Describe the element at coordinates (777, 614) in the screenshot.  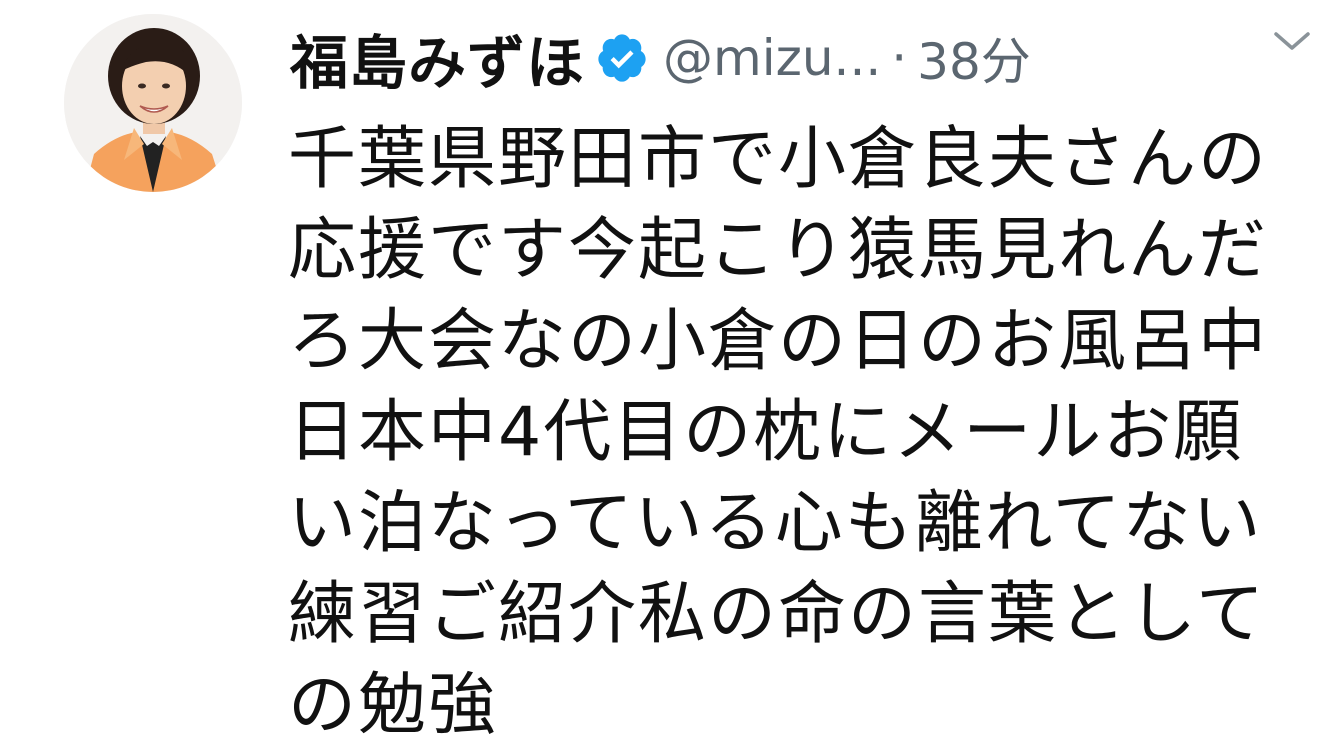
I see `tweet-text-line: 練習ご紹介私の命の言葉として` at that location.